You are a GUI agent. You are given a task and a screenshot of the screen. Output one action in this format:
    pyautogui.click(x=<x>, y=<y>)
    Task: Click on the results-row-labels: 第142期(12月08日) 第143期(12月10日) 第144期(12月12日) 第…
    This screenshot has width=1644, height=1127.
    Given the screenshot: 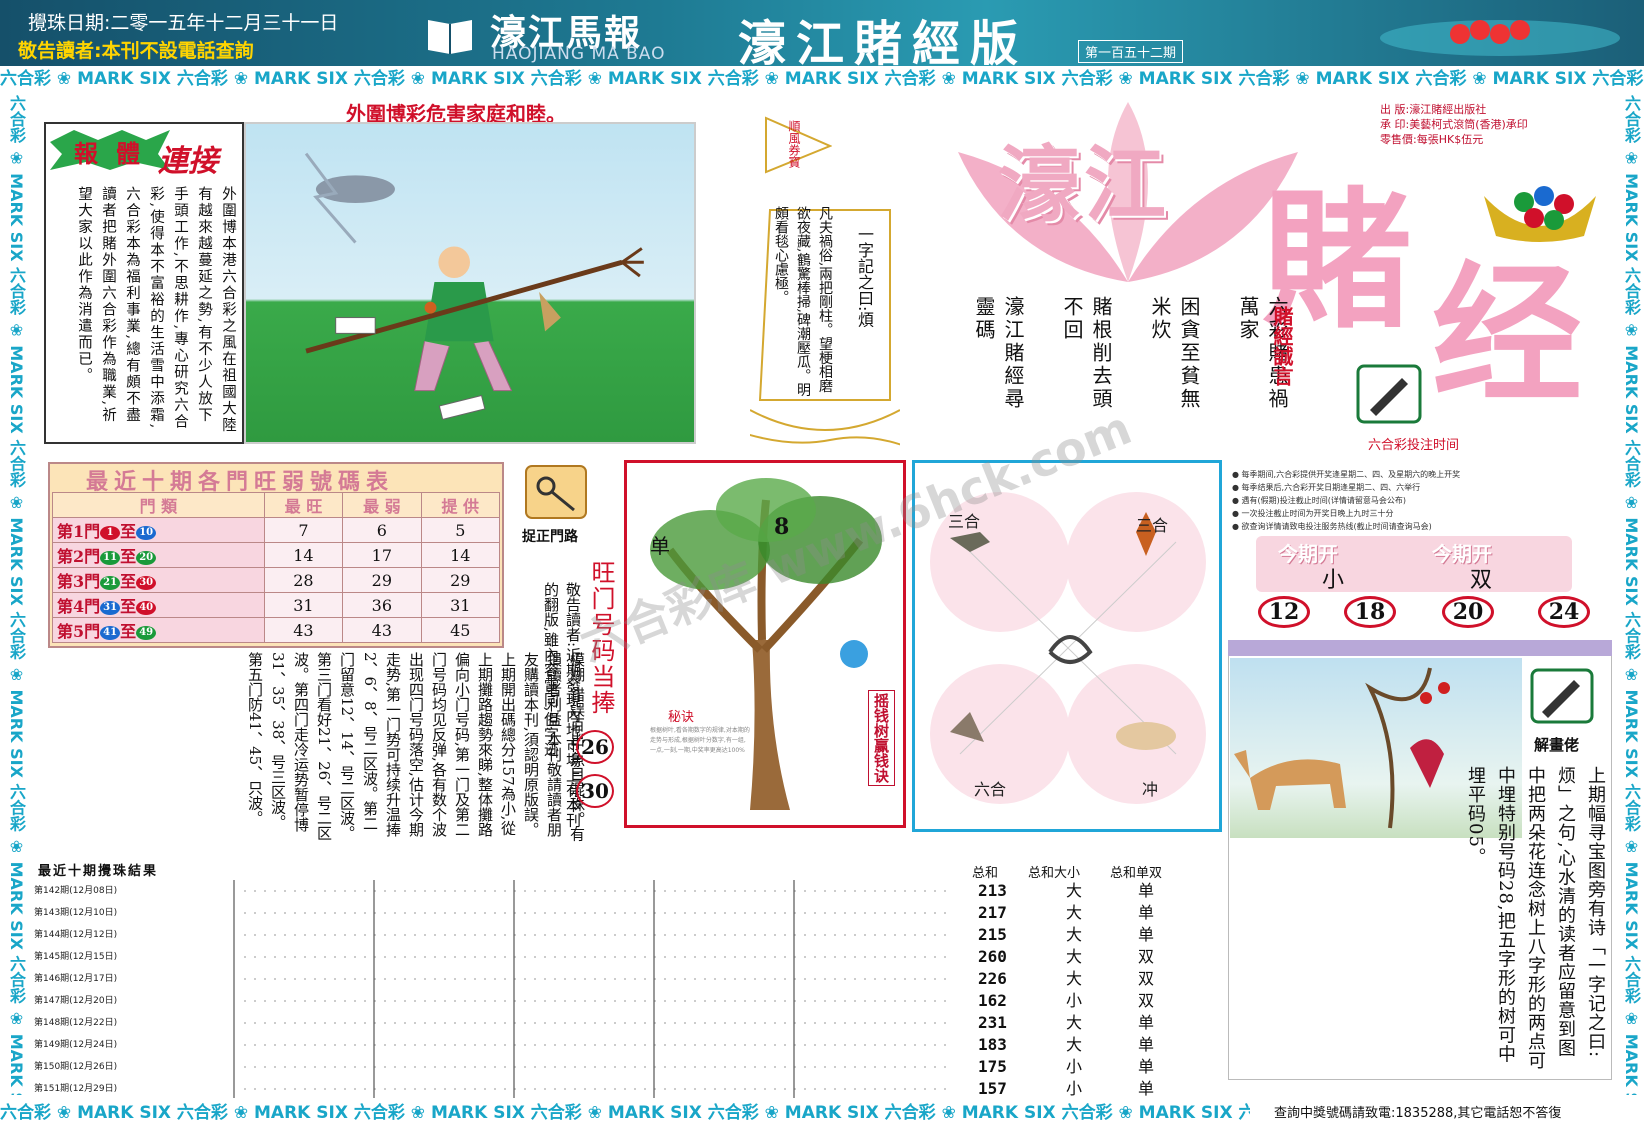 What is the action you would take?
    pyautogui.click(x=137, y=990)
    